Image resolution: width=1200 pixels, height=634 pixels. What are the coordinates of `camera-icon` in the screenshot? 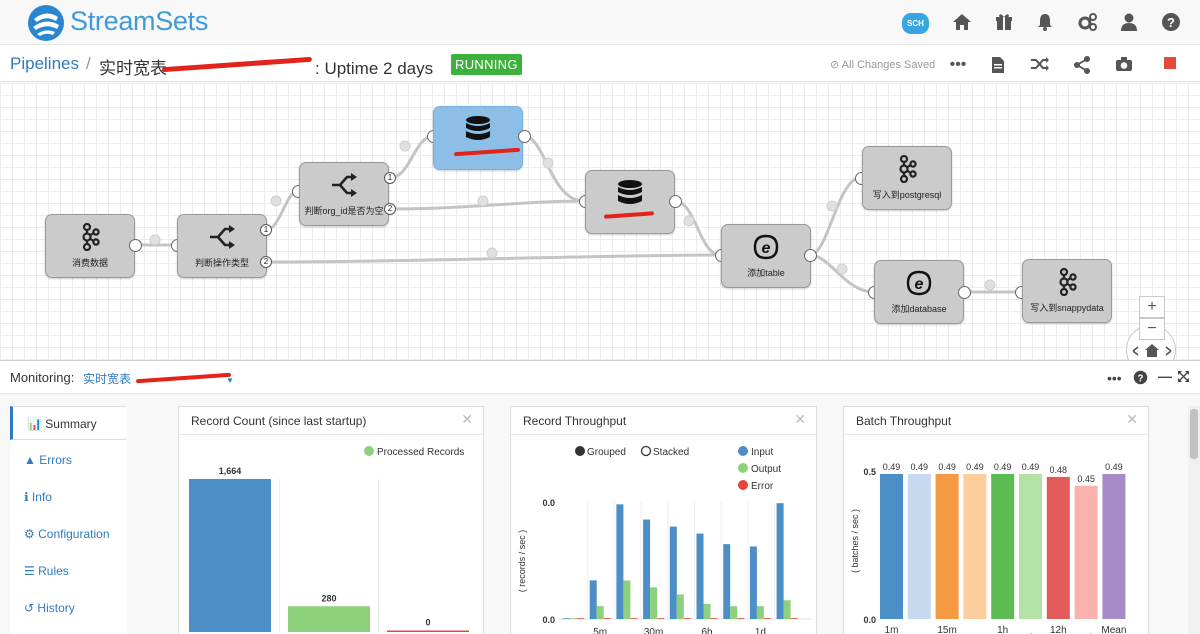 It's located at (1124, 65).